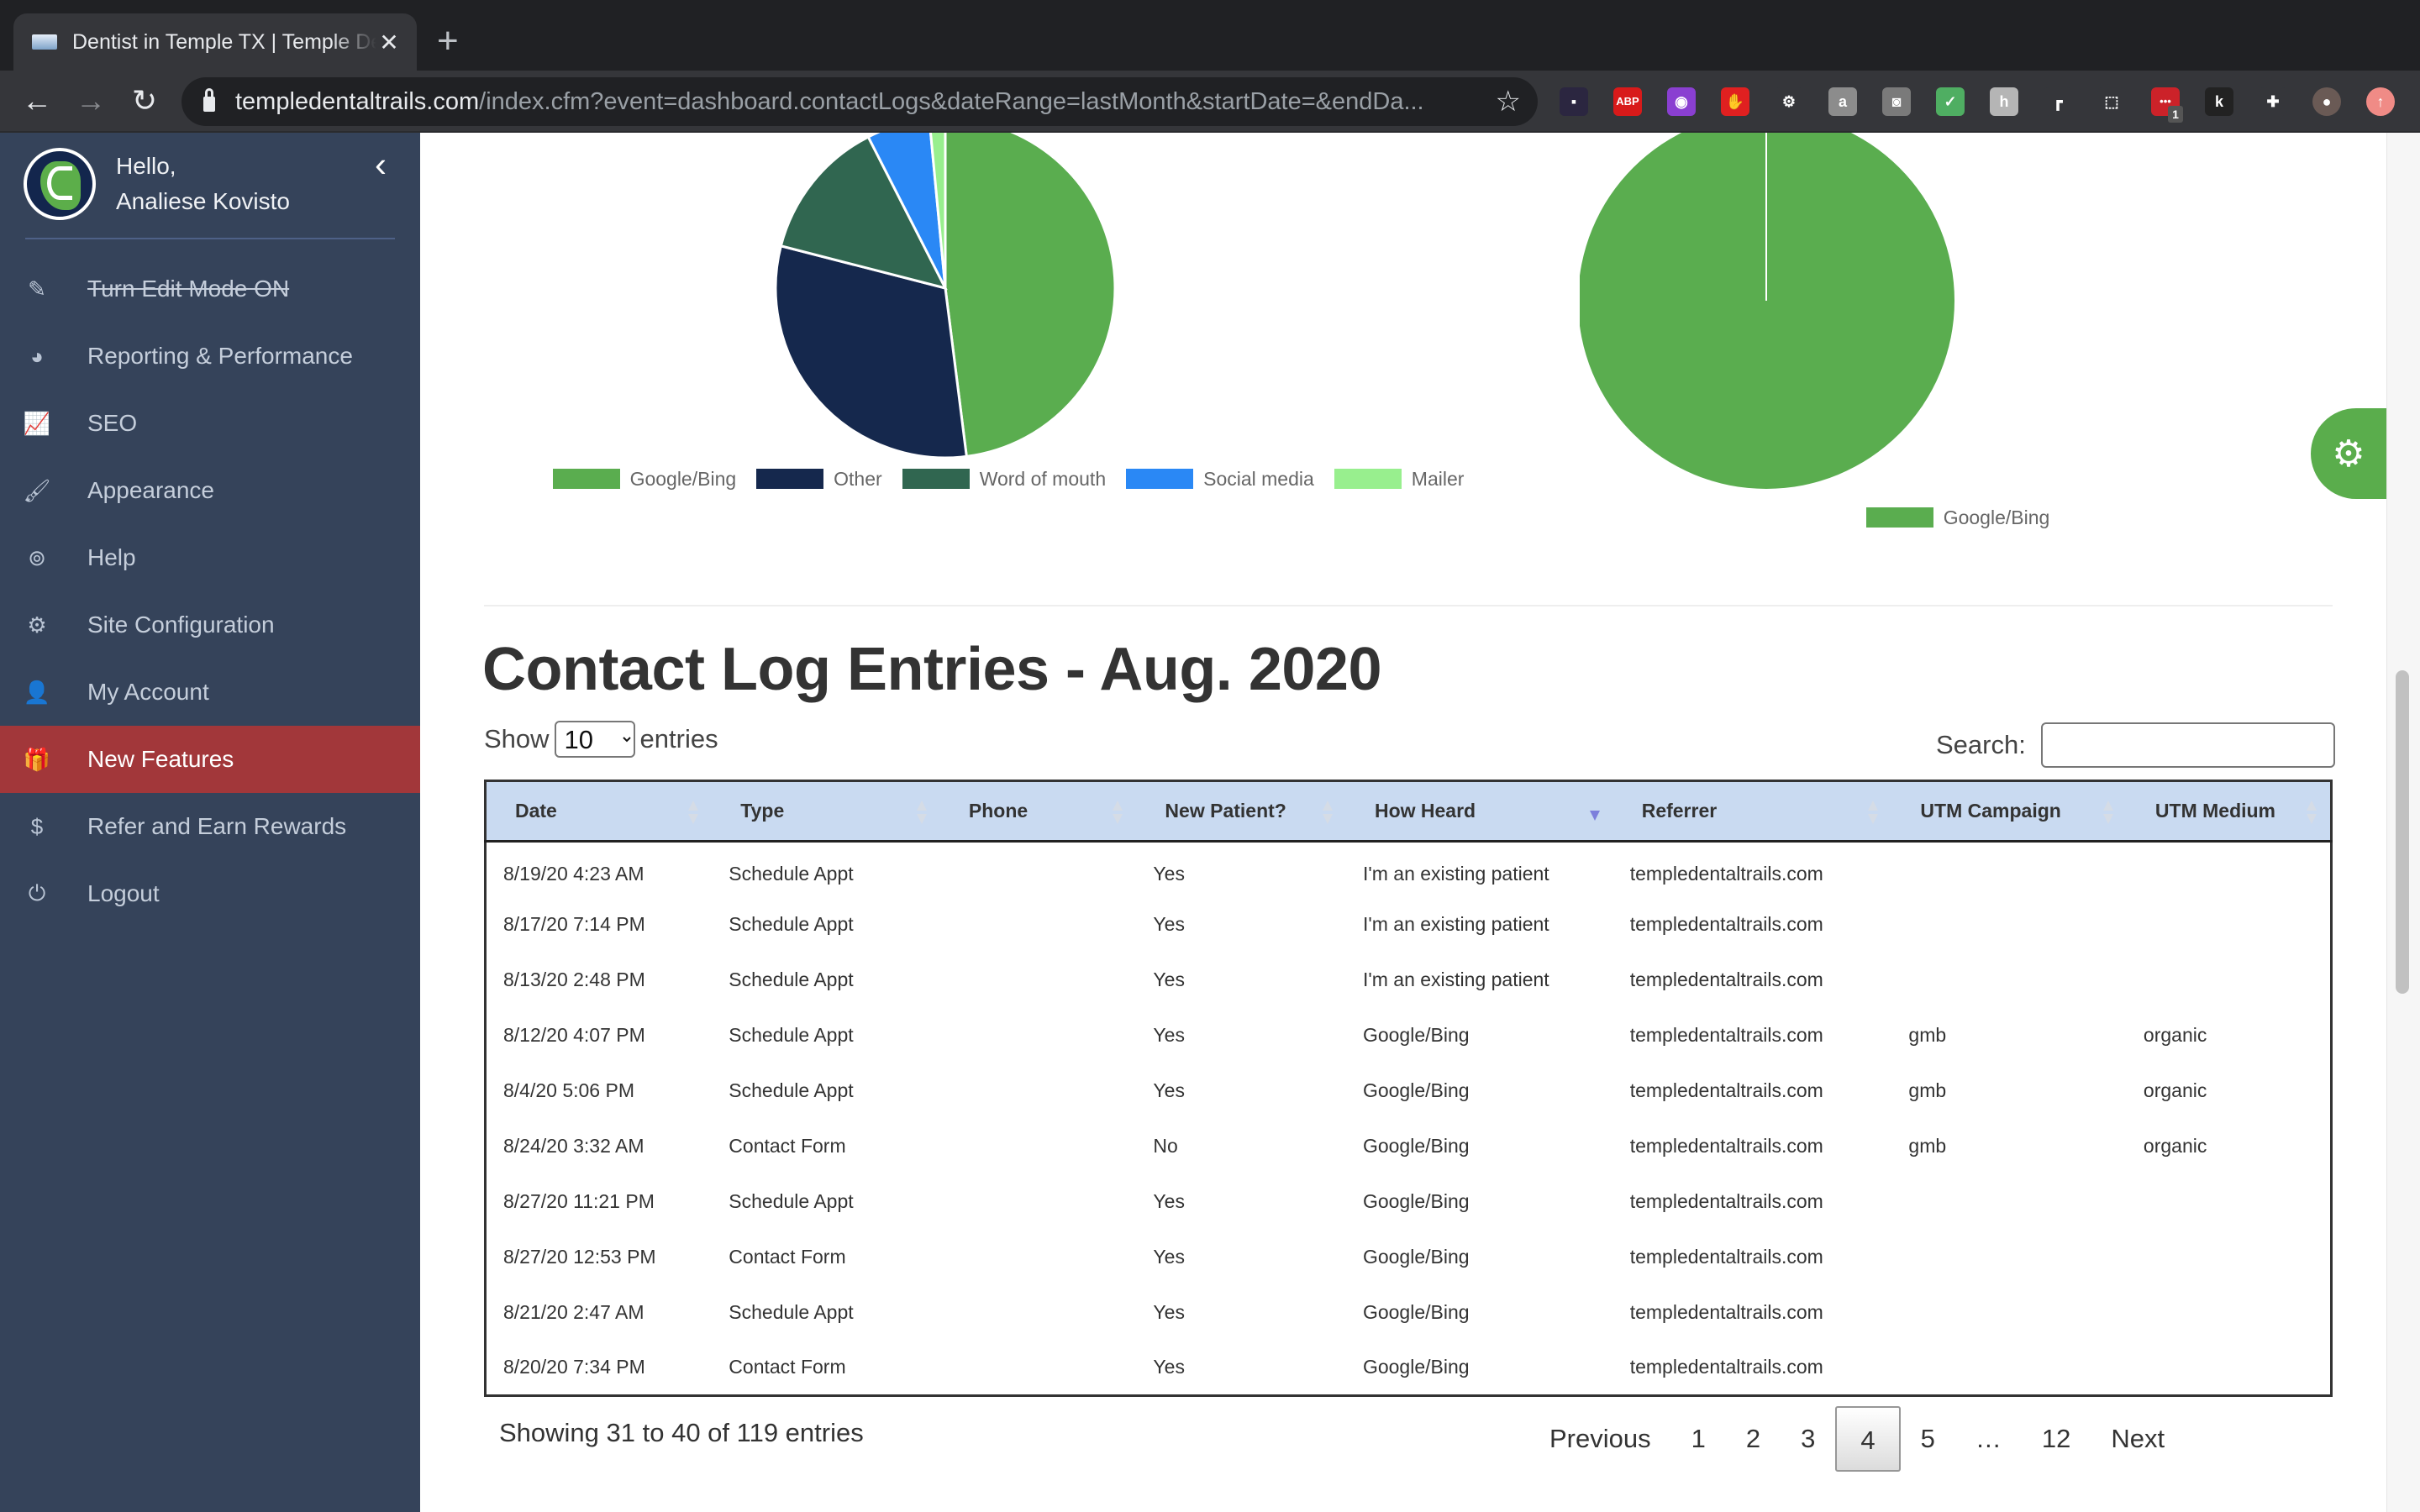  I want to click on reload-button: ↻, so click(144, 100).